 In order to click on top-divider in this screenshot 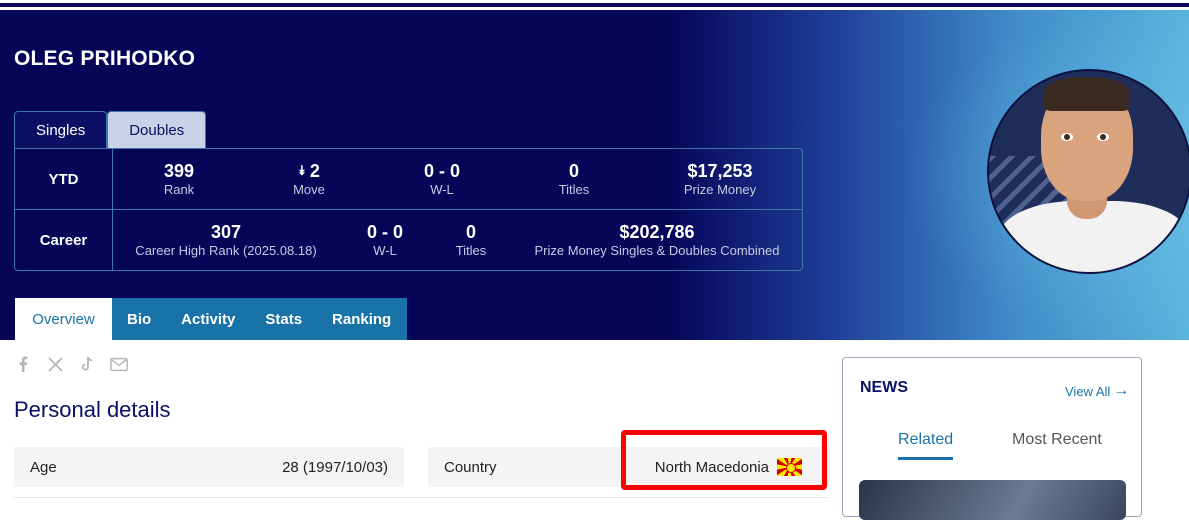, I will do `click(594, 4)`.